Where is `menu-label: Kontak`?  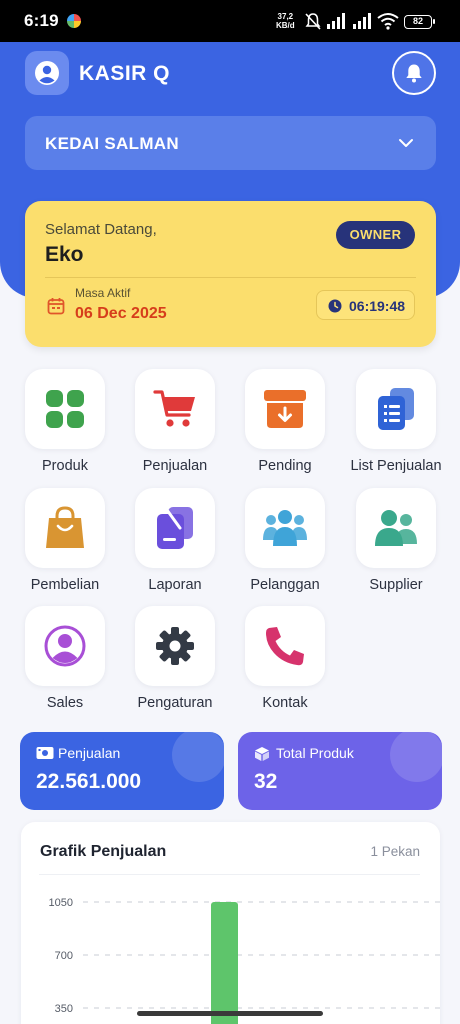
menu-label: Kontak is located at coordinates (285, 703).